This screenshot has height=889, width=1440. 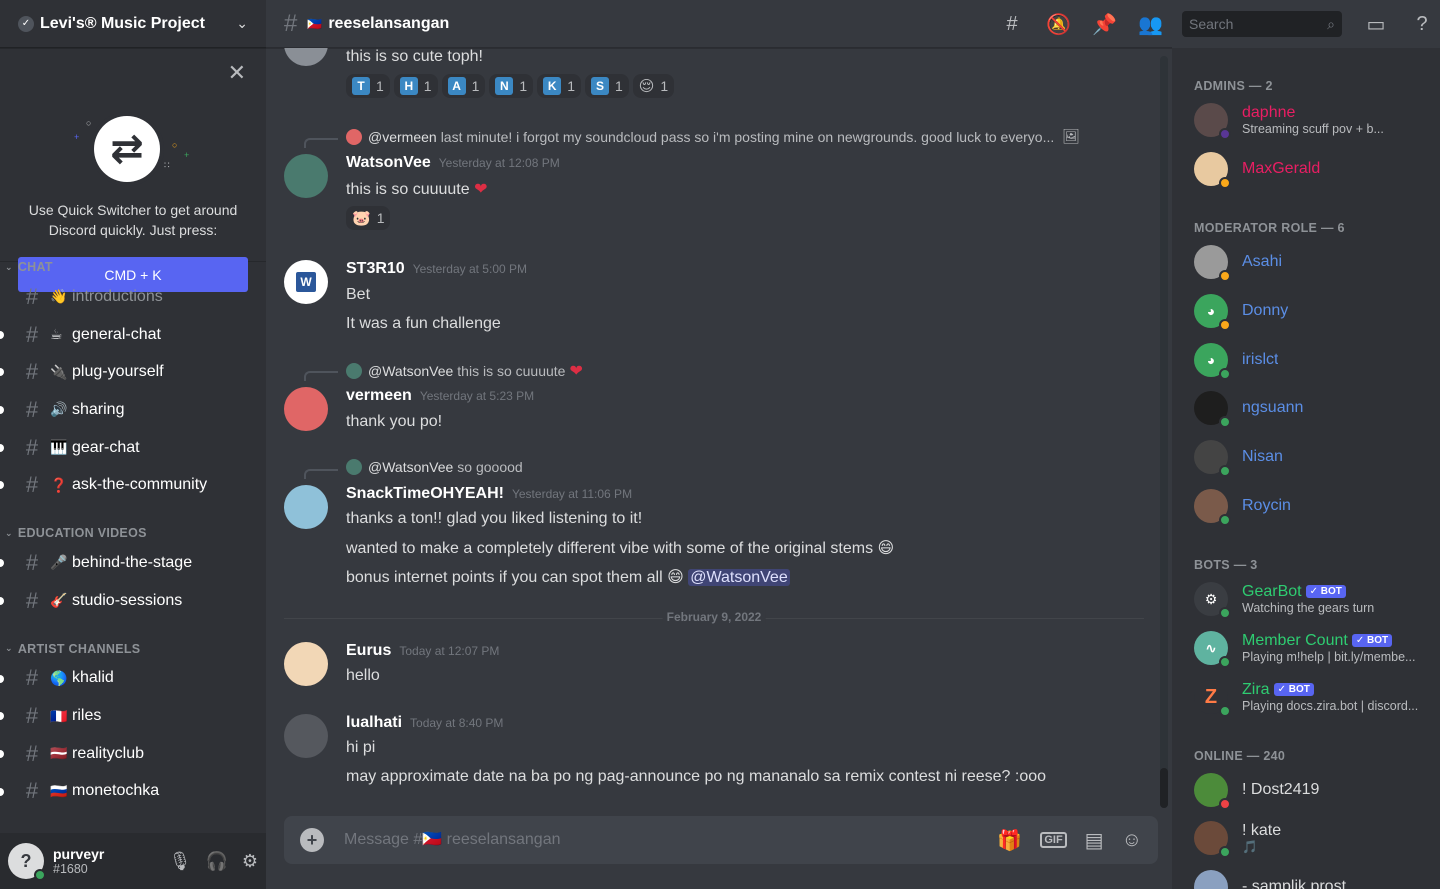 What do you see at coordinates (306, 282) in the screenshot?
I see `avatar: W` at bounding box center [306, 282].